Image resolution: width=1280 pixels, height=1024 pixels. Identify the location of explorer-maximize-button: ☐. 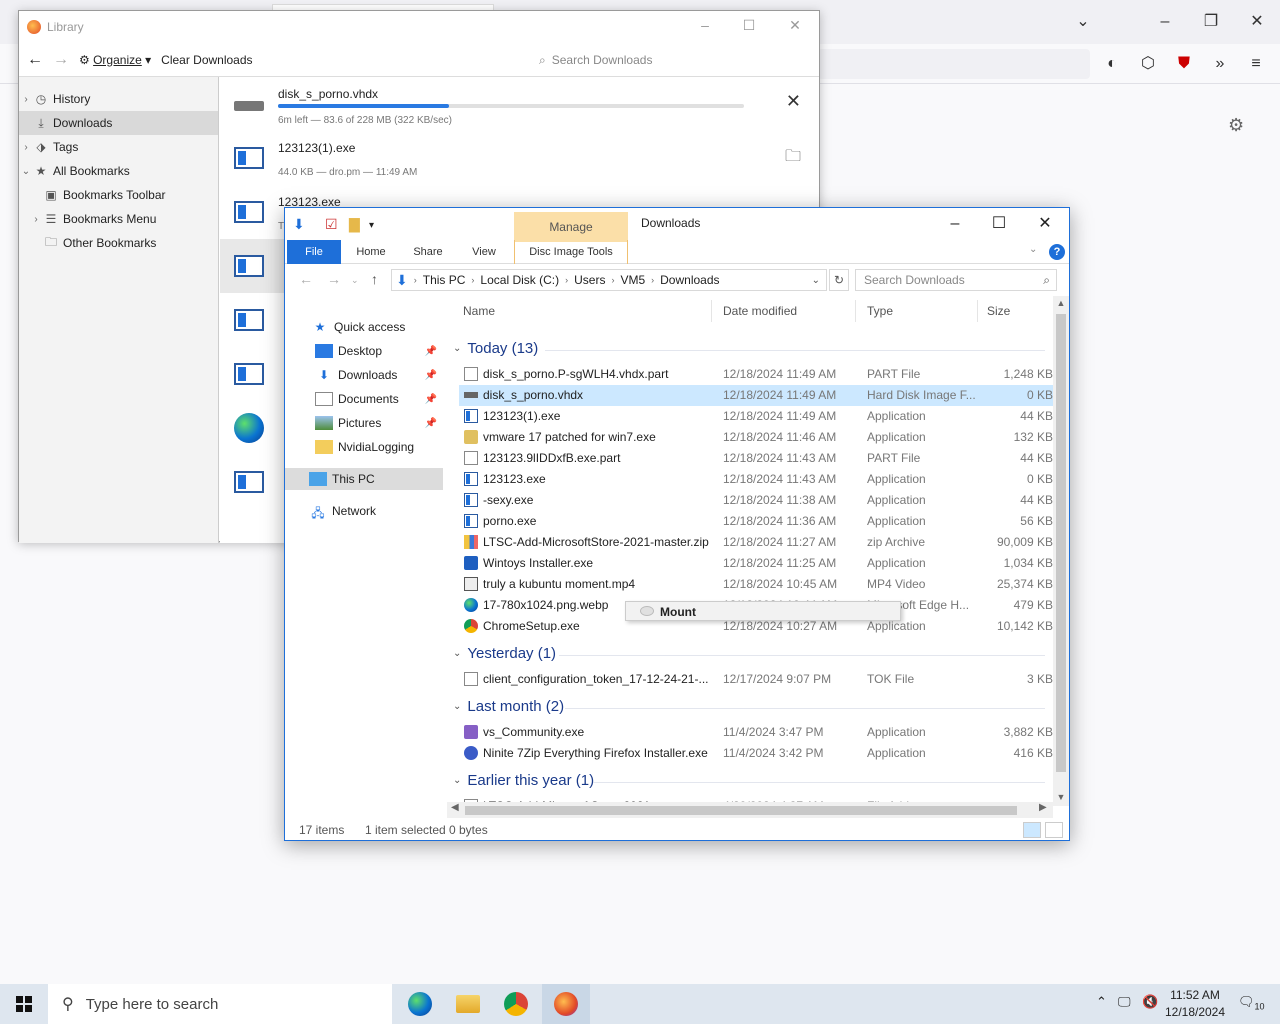
(999, 224).